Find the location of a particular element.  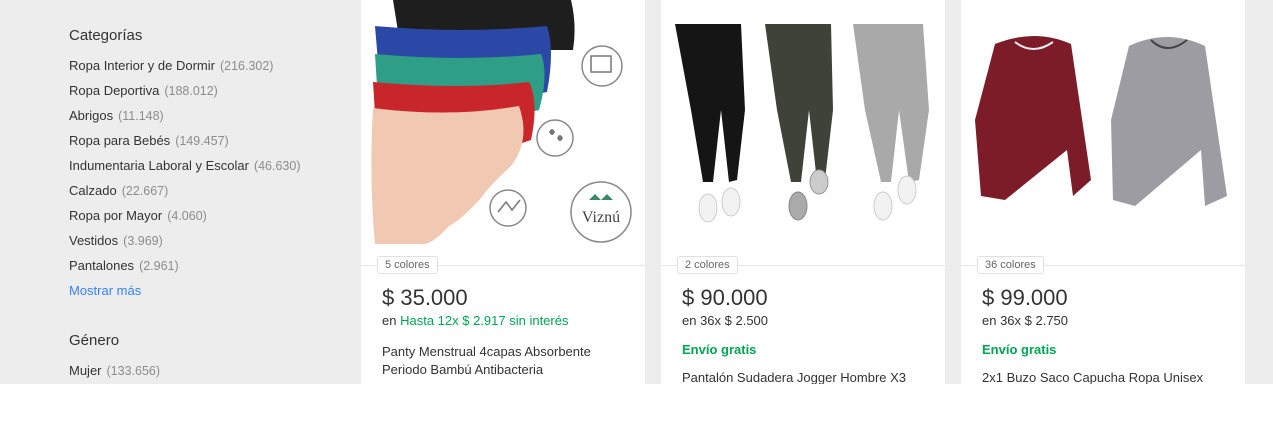

price: $ 99.000 is located at coordinates (1025, 297).